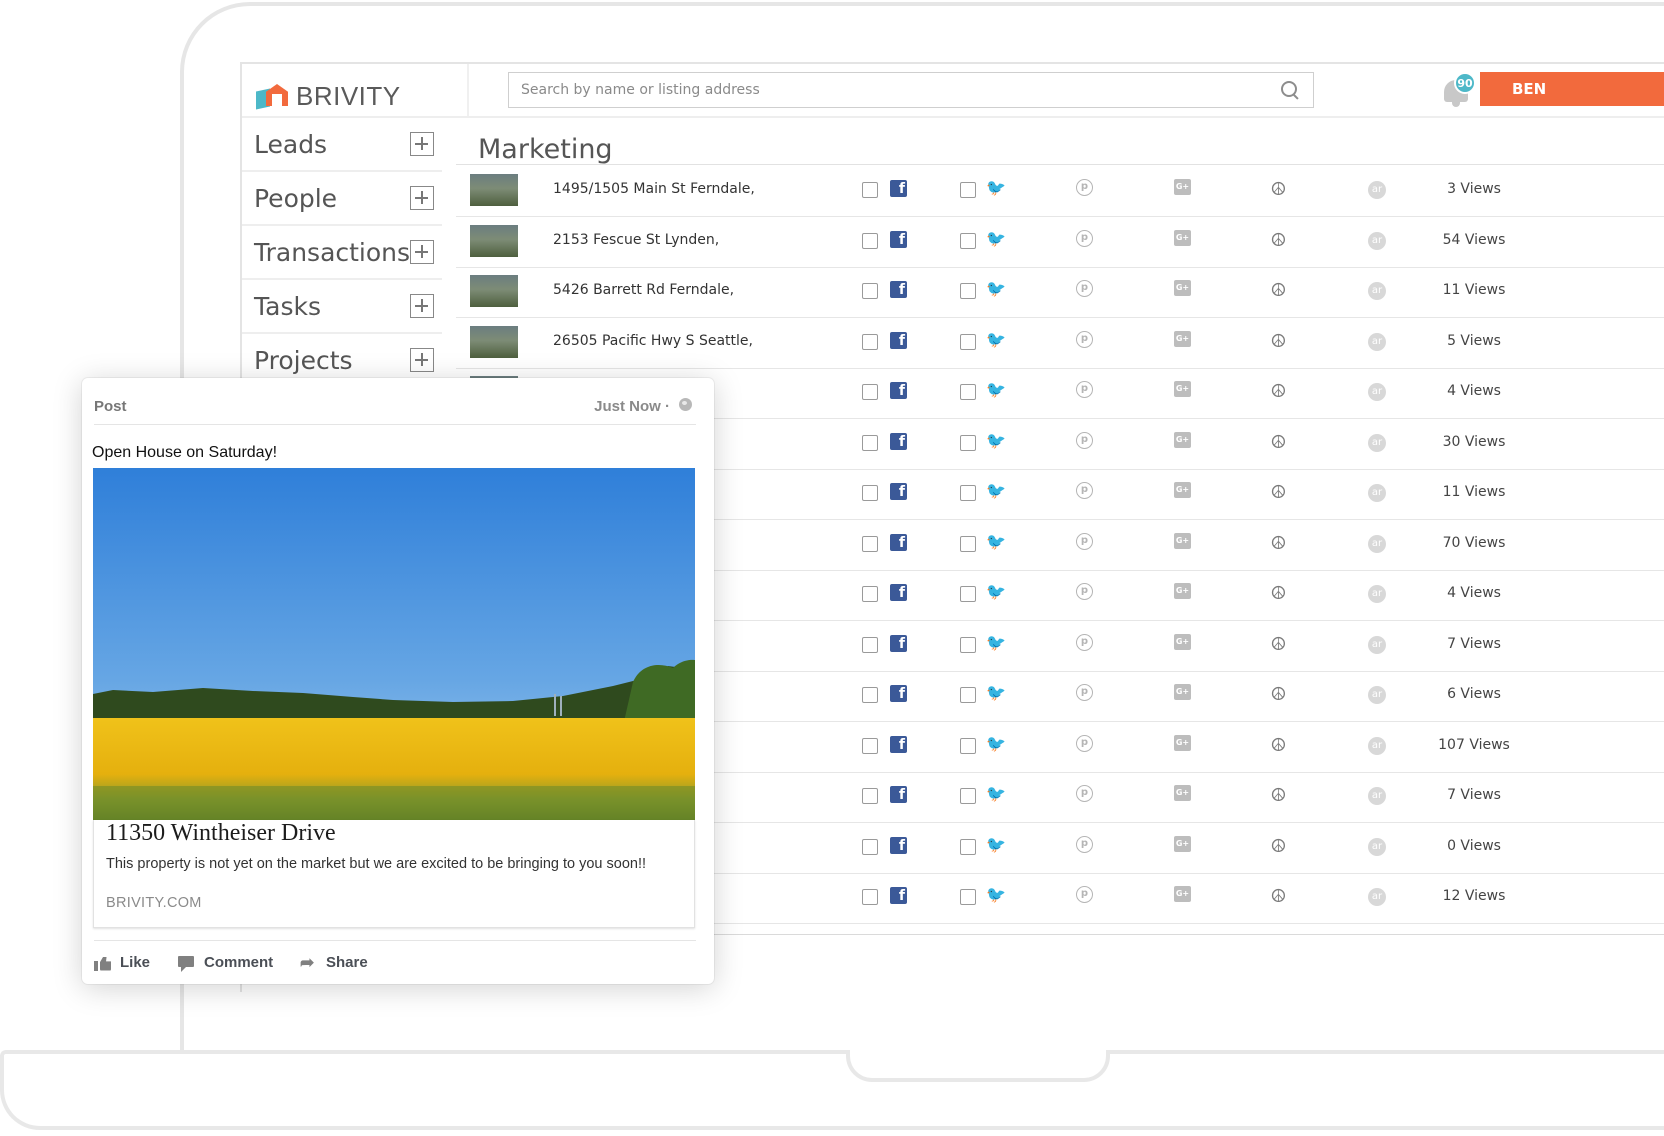 This screenshot has width=1664, height=1136. Describe the element at coordinates (342, 199) in the screenshot. I see `sidebar-item-people: People` at that location.